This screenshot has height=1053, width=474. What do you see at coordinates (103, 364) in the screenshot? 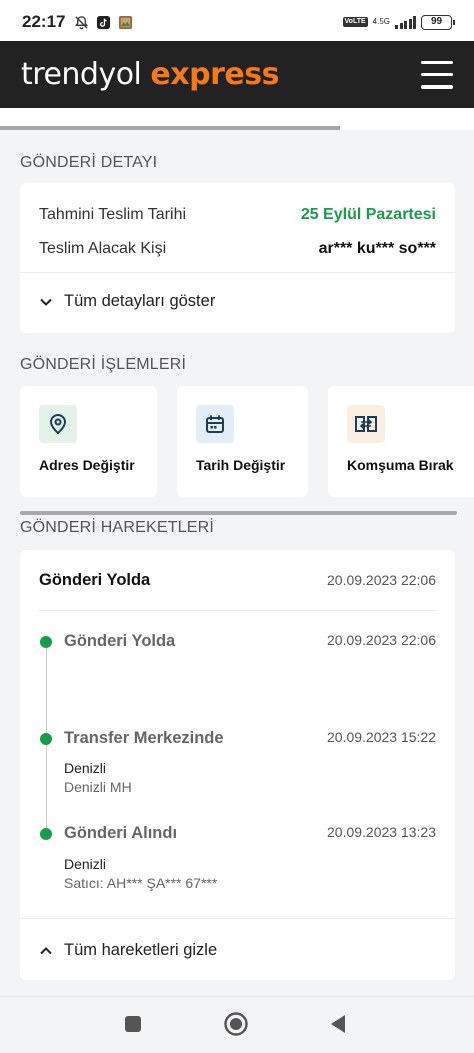
I see `actions-section-title: GÖNDERİ İŞLEMLERİ` at bounding box center [103, 364].